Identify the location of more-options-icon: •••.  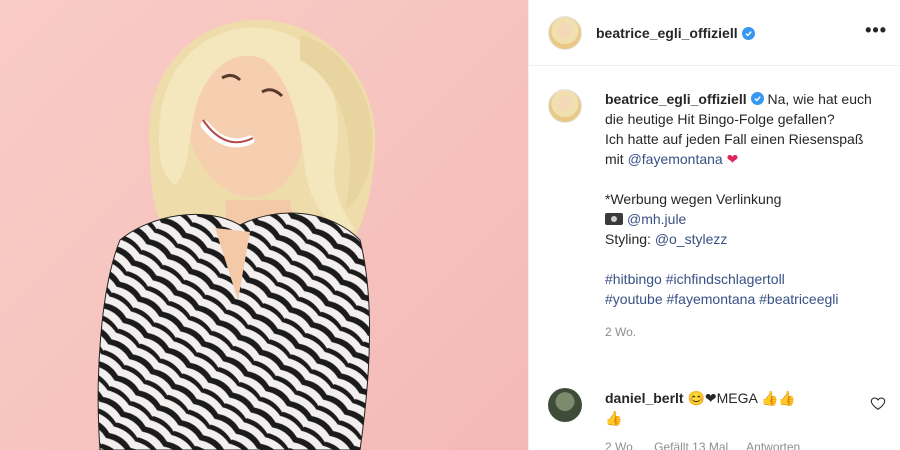
(876, 30).